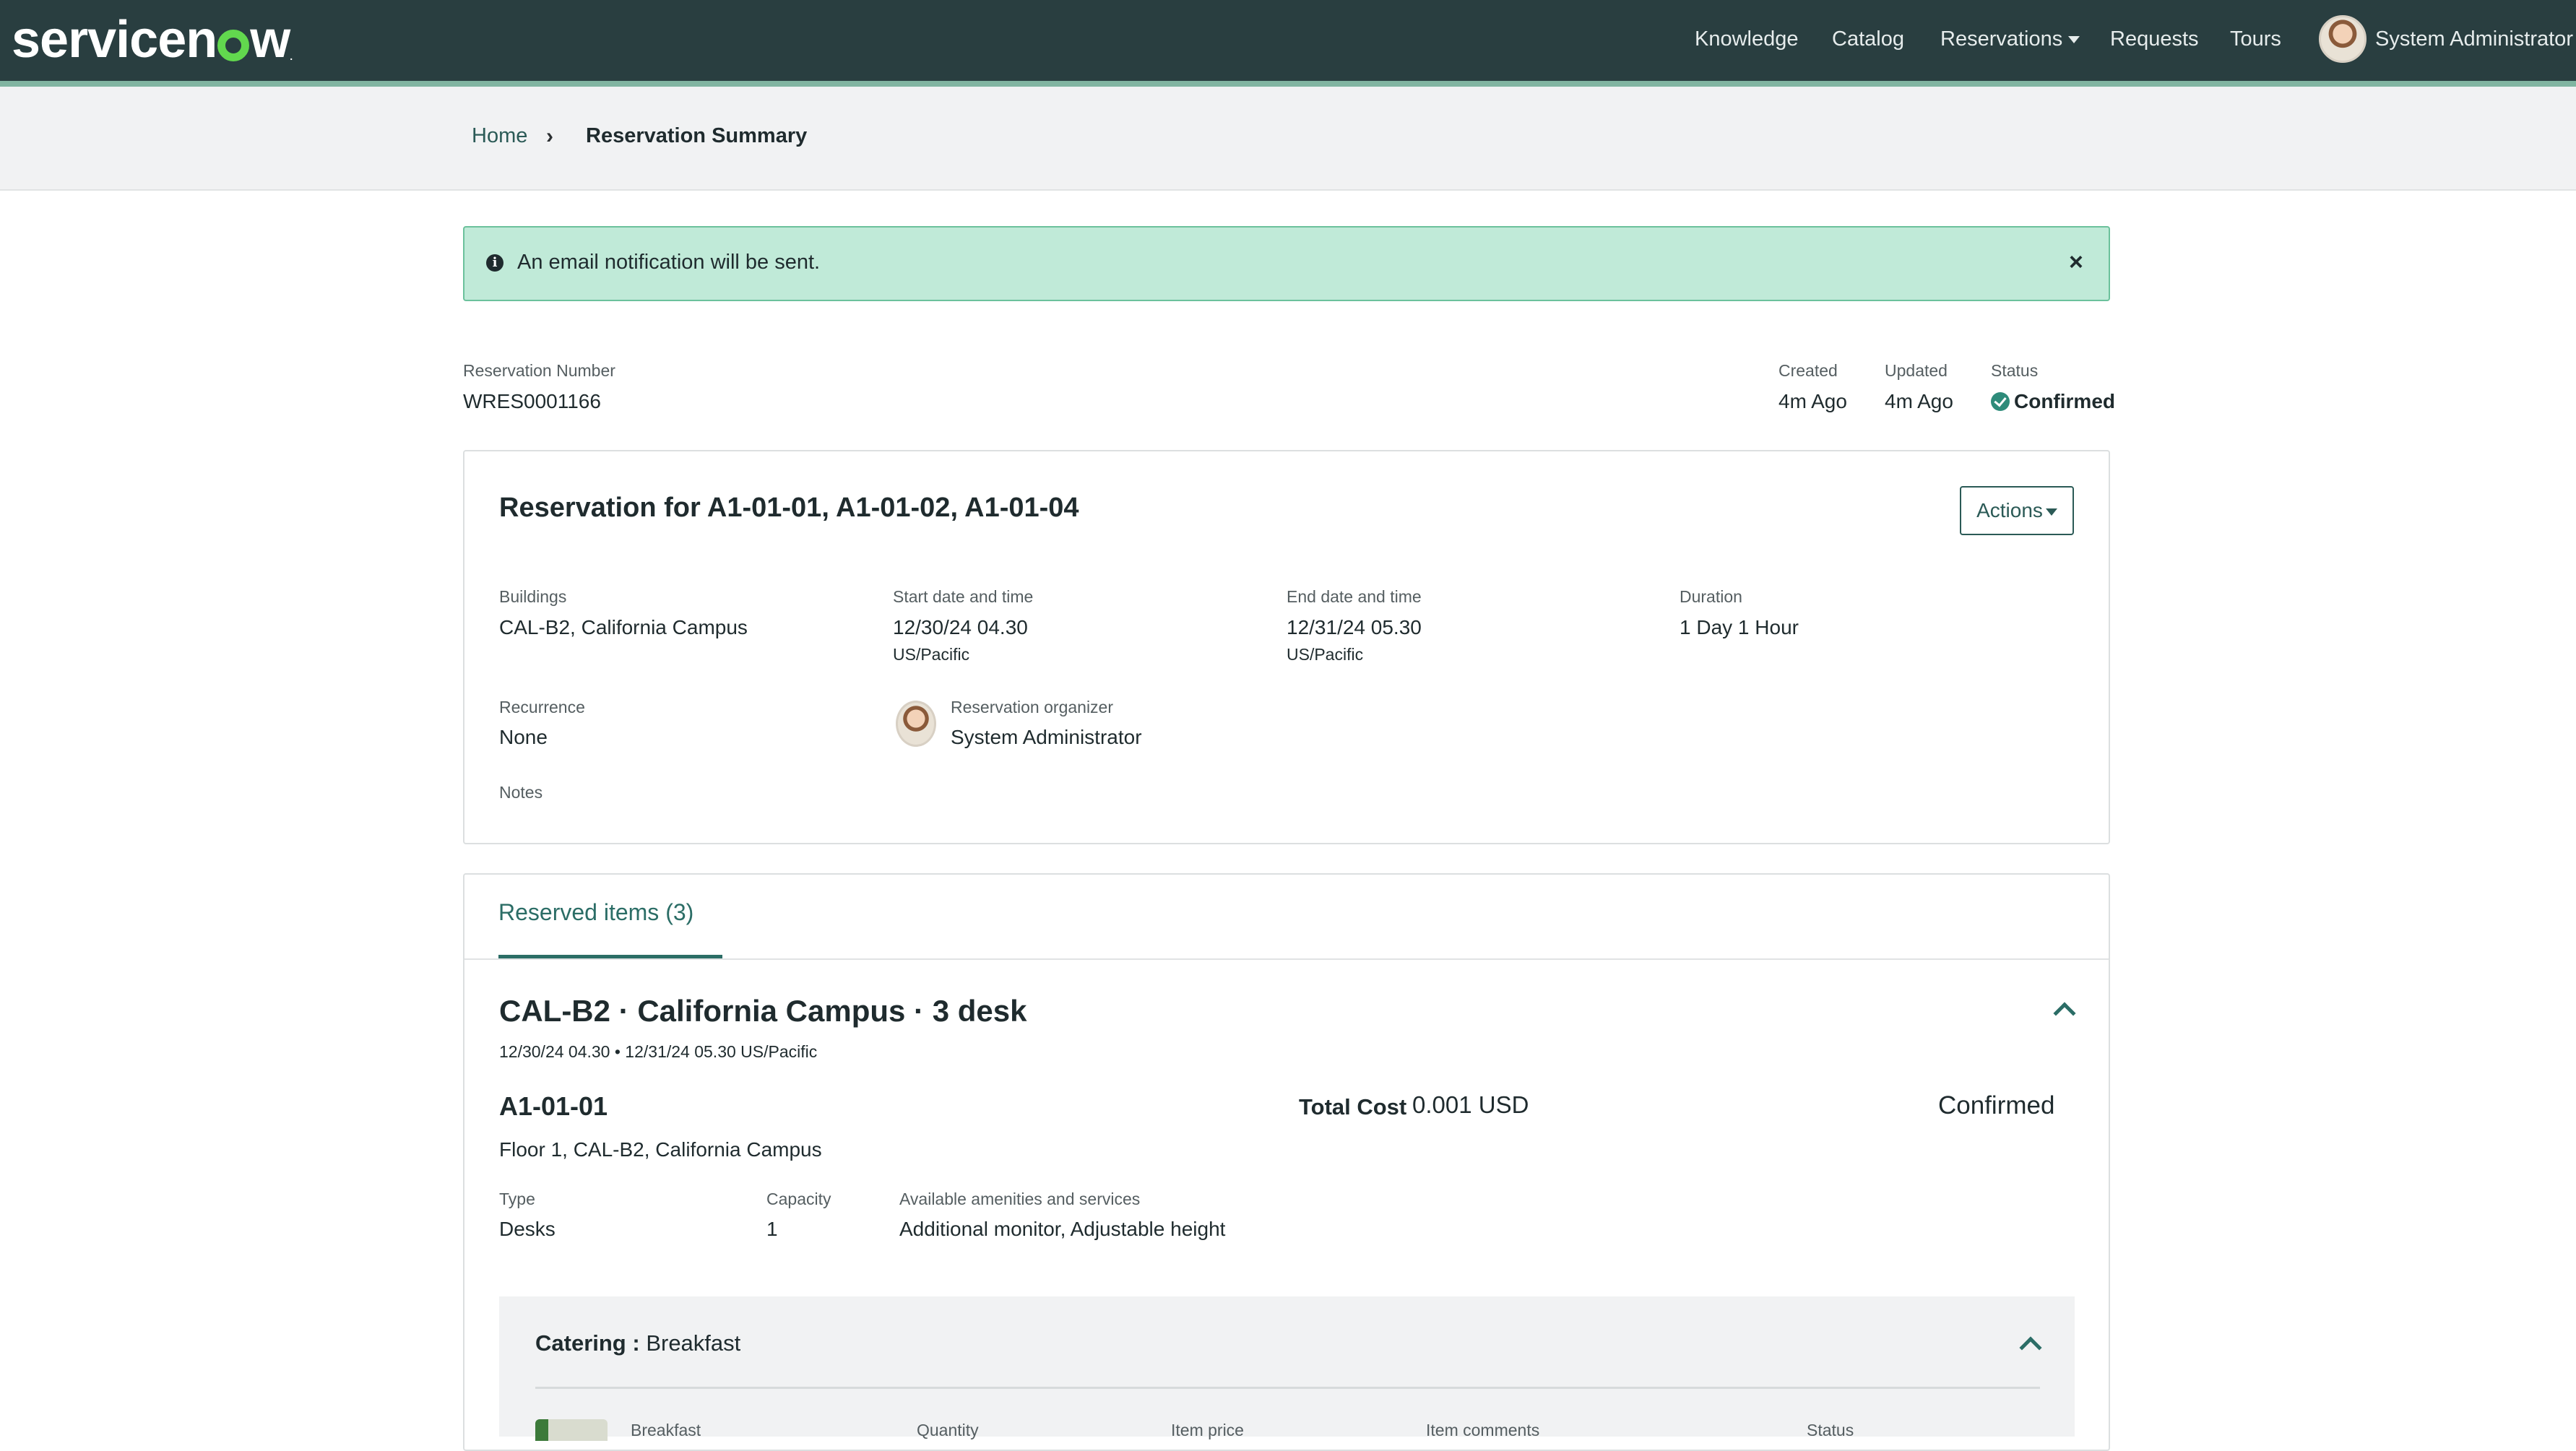  What do you see at coordinates (571, 1430) in the screenshot?
I see `breakfast-thumbnail` at bounding box center [571, 1430].